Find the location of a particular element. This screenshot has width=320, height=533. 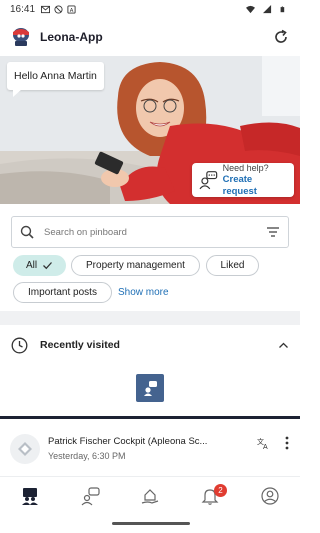

filter-chip-property-management: Property management is located at coordinates (135, 265).